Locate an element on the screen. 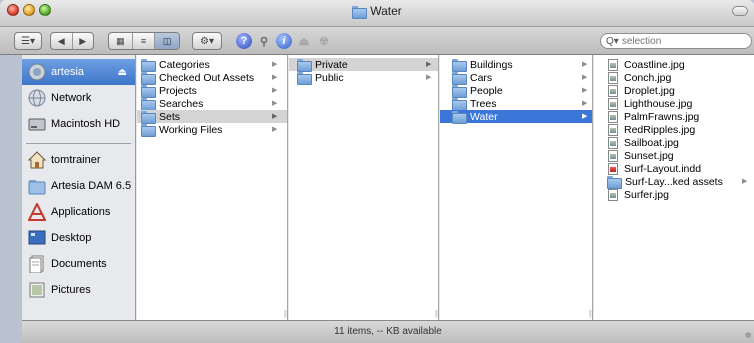 This screenshot has height=343, width=754. icon-view-button: ▦ is located at coordinates (121, 41).